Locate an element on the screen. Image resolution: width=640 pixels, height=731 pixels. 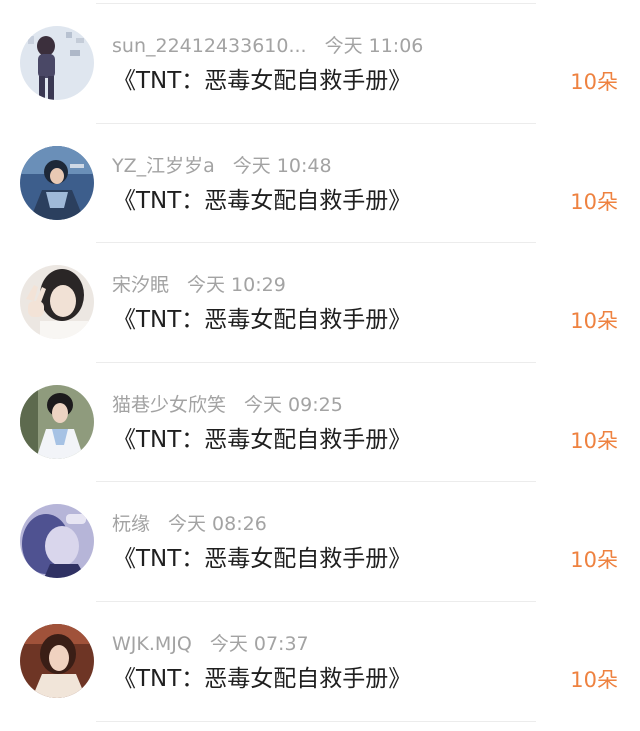
record-meta: 宋汐眠 今天 10:29 is located at coordinates (199, 285).